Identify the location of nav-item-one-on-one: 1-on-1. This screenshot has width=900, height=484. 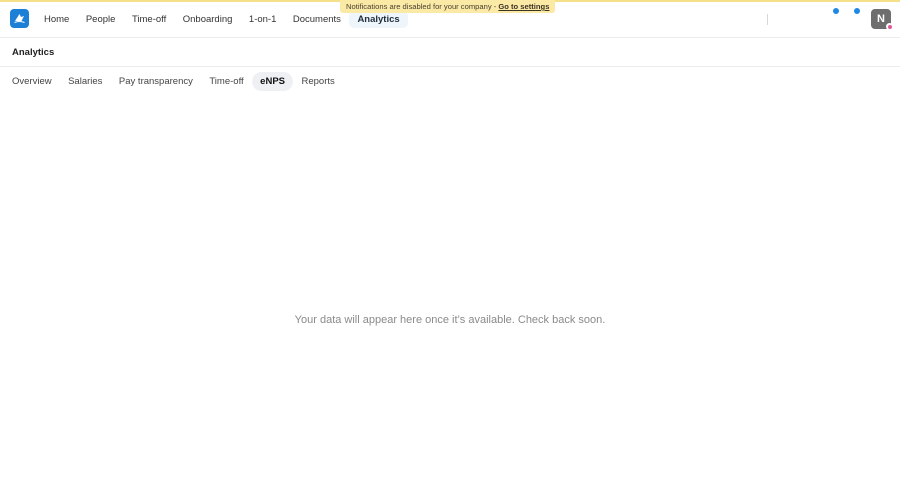
(262, 19).